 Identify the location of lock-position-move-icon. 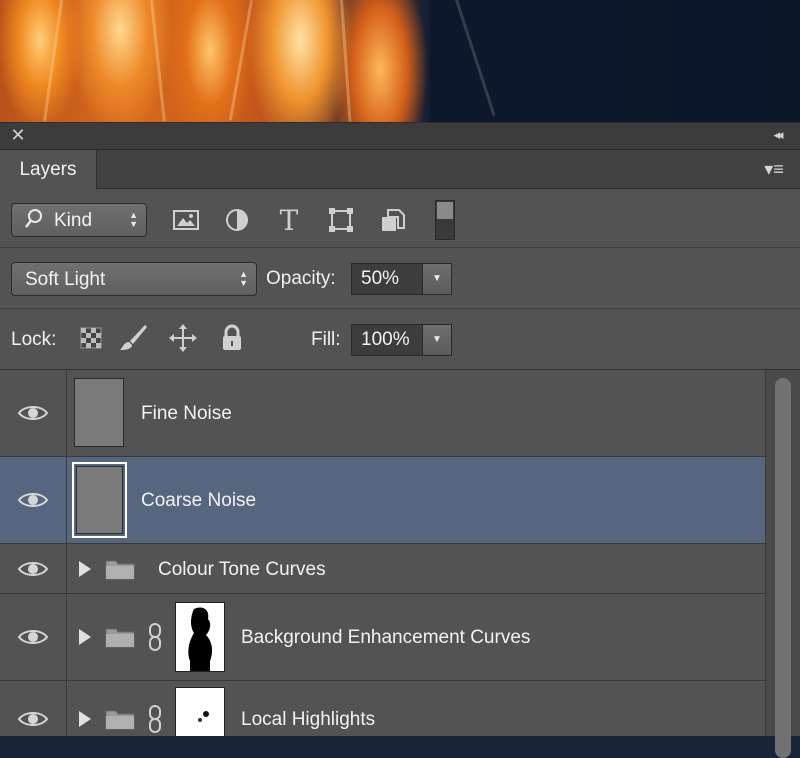
(183, 338).